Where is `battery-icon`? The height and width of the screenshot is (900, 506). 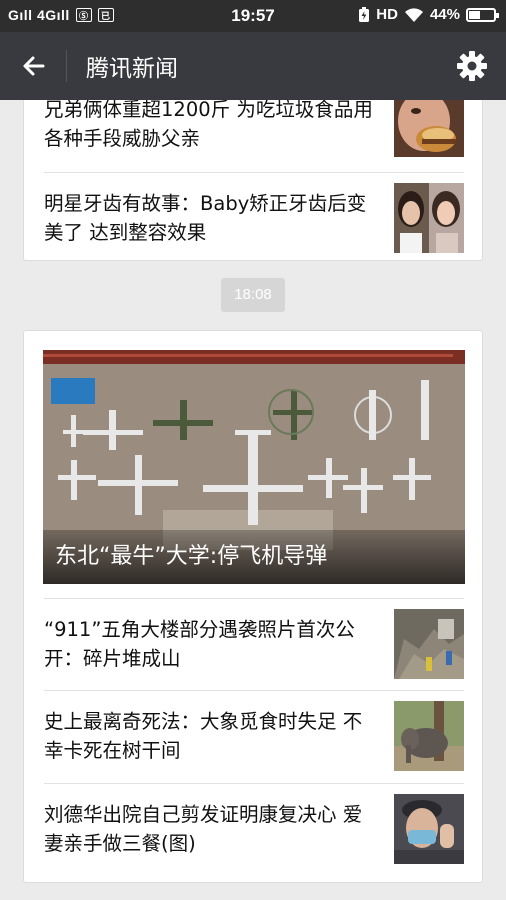
battery-icon is located at coordinates (482, 14).